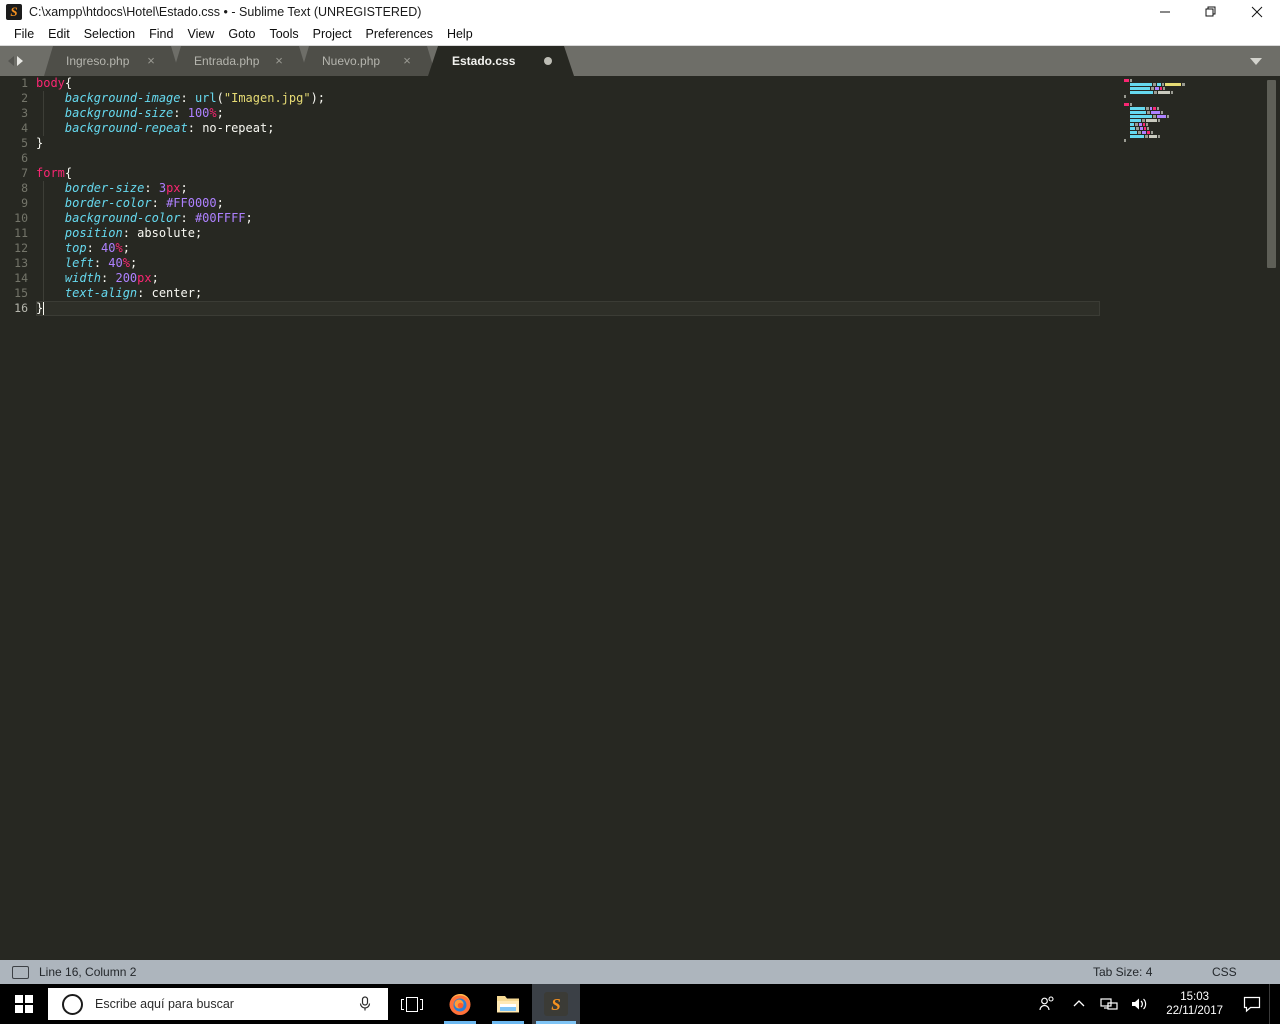 The image size is (1280, 1024). What do you see at coordinates (568, 128) in the screenshot?
I see `code-line: background-repeat: no-repeat;` at bounding box center [568, 128].